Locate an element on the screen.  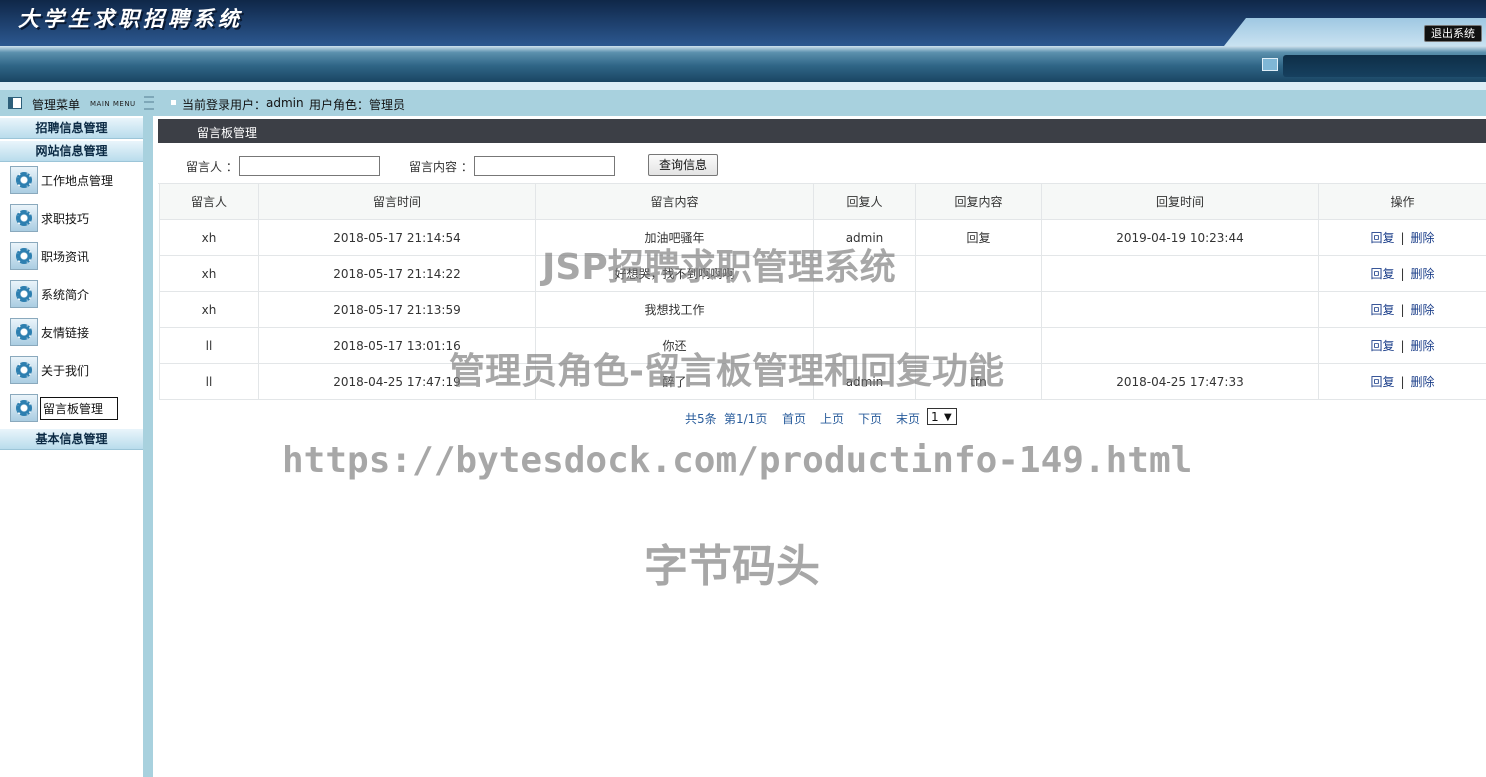
cell: 2019-04-19 10:23:44 is located at coordinates (1180, 237).